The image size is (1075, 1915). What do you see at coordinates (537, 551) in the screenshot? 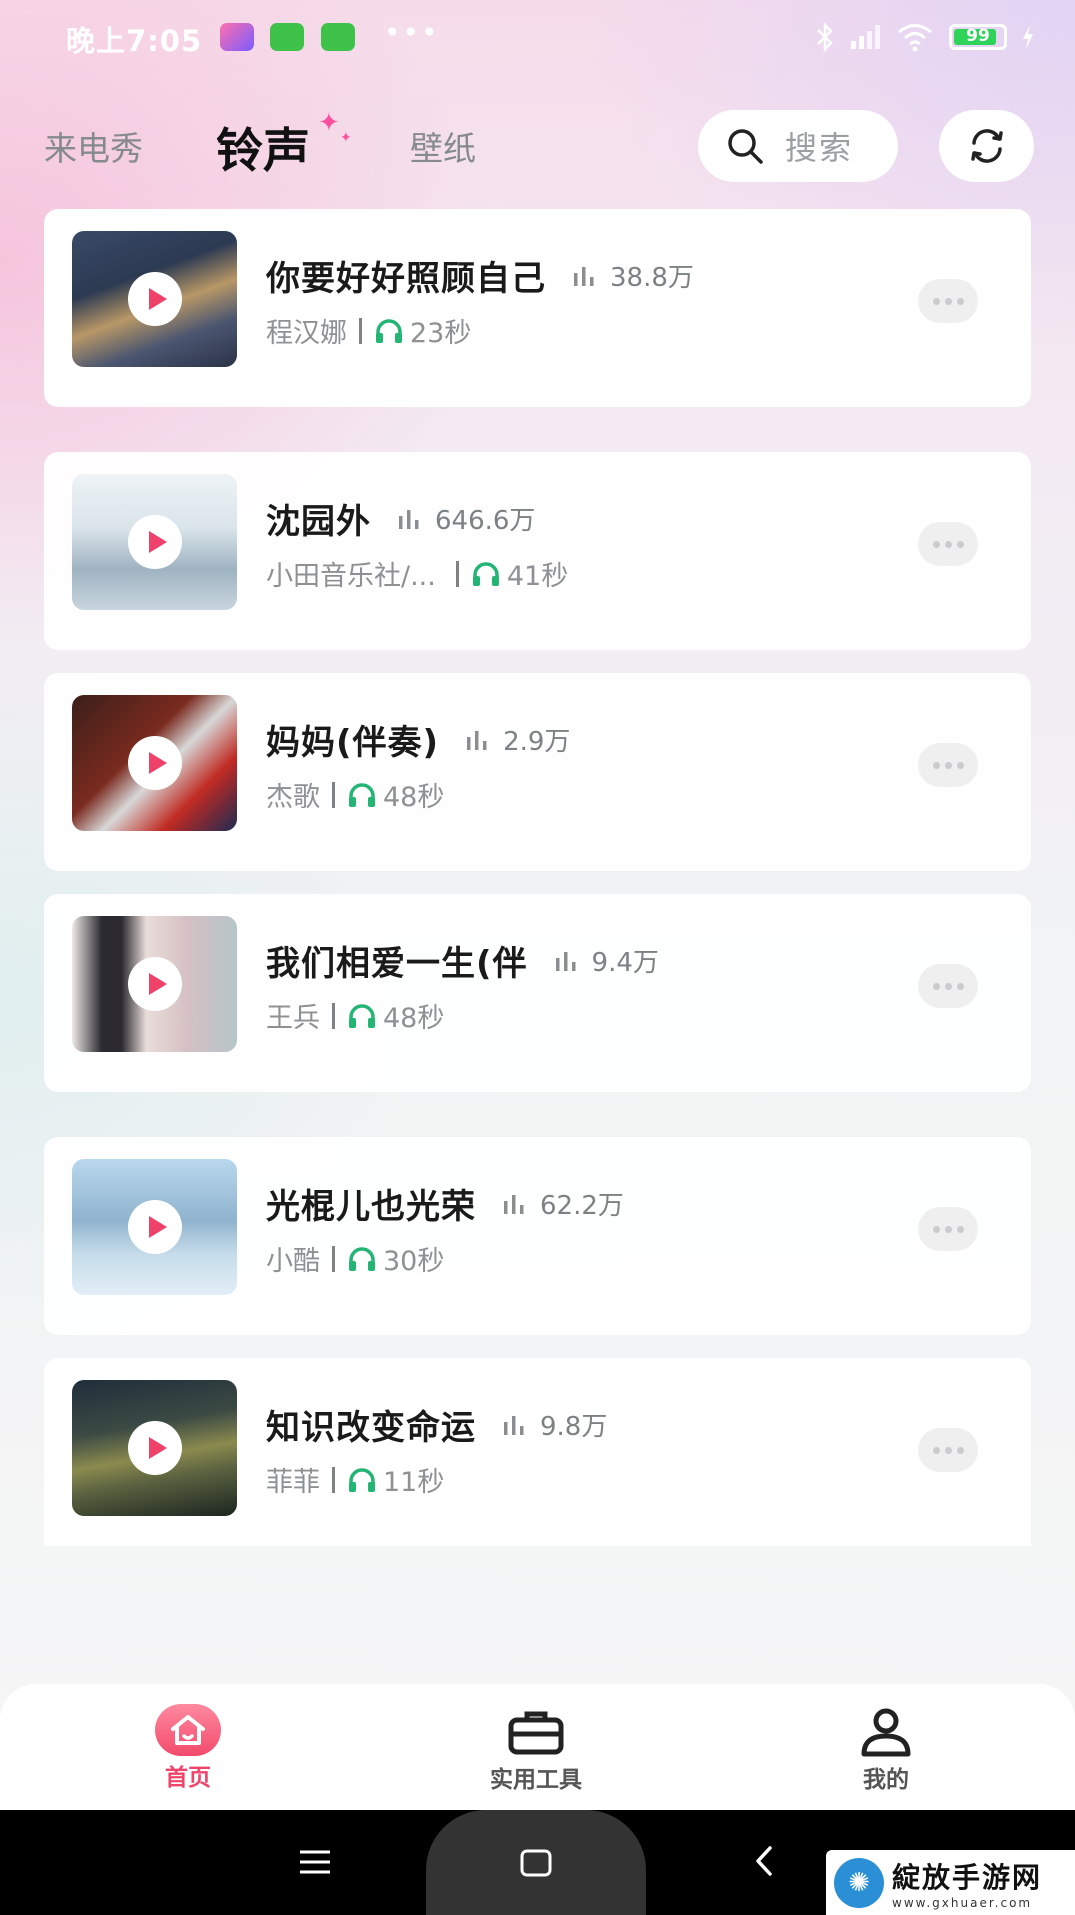
I see `ringtone-item: 沈园外 646.6万 小田音乐社/... 41秒` at bounding box center [537, 551].